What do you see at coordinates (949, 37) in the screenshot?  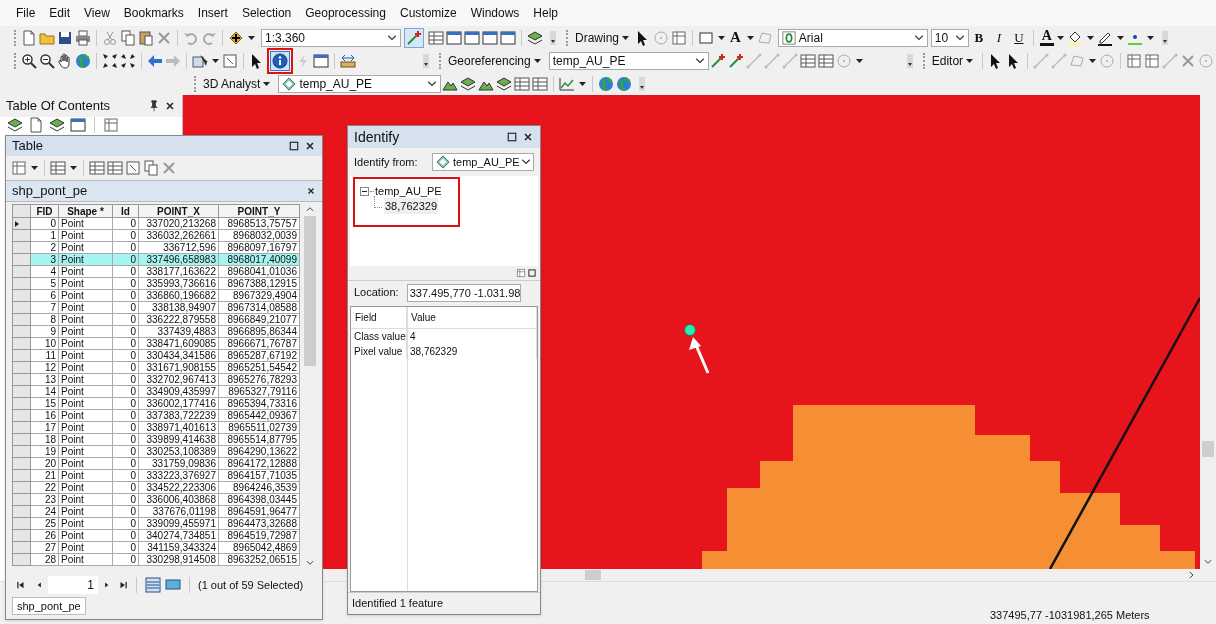 I see `font-size-field: 10` at bounding box center [949, 37].